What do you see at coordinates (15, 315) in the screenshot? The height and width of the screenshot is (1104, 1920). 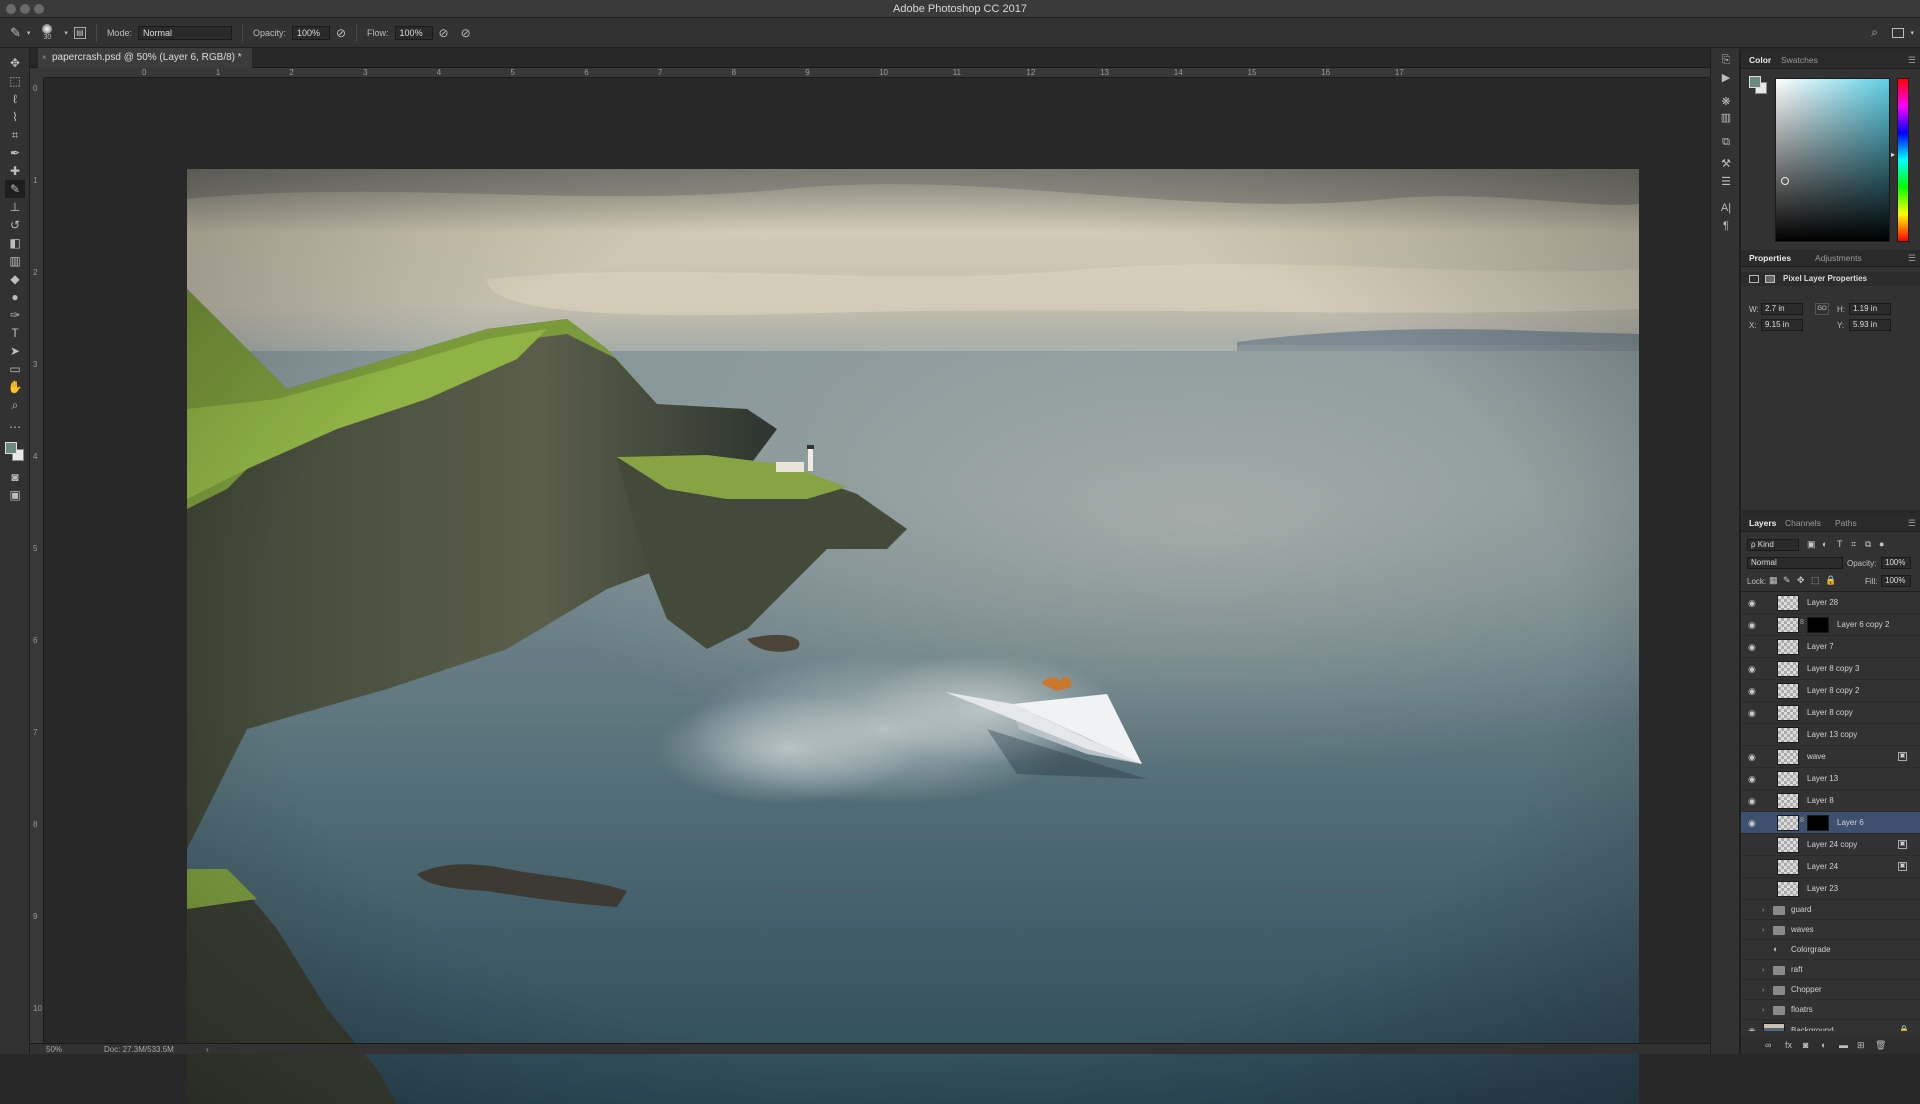 I see `pen-tool-icon: ✑` at bounding box center [15, 315].